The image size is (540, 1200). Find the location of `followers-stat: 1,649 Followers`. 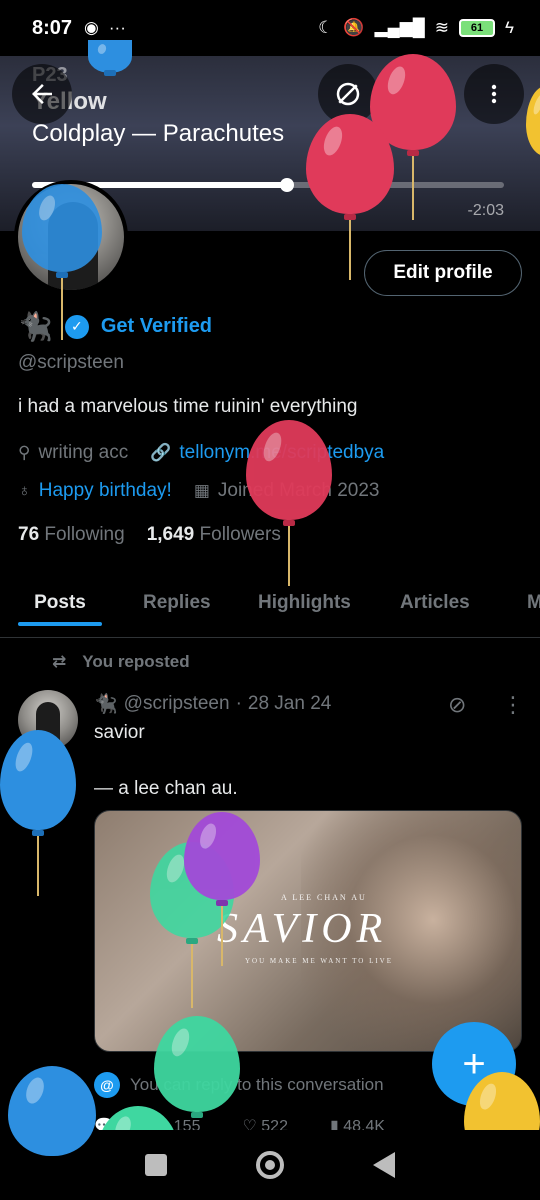

followers-stat: 1,649 Followers is located at coordinates (214, 535).